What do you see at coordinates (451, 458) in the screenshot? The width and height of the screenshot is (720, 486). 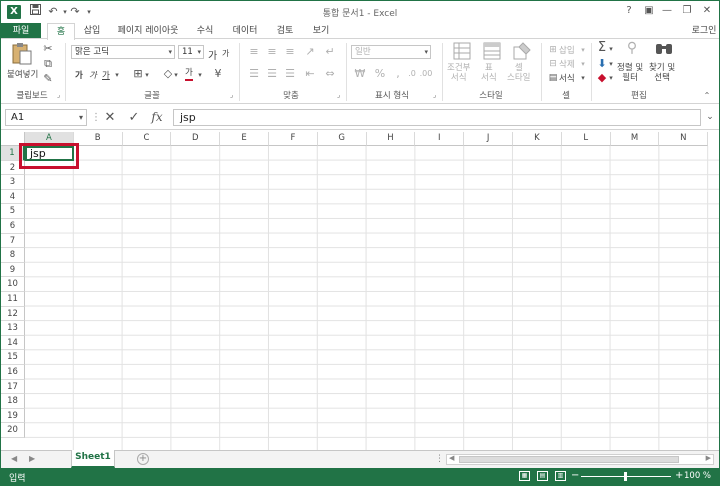 I see `scroll-left-arrow-icon: ◀` at bounding box center [451, 458].